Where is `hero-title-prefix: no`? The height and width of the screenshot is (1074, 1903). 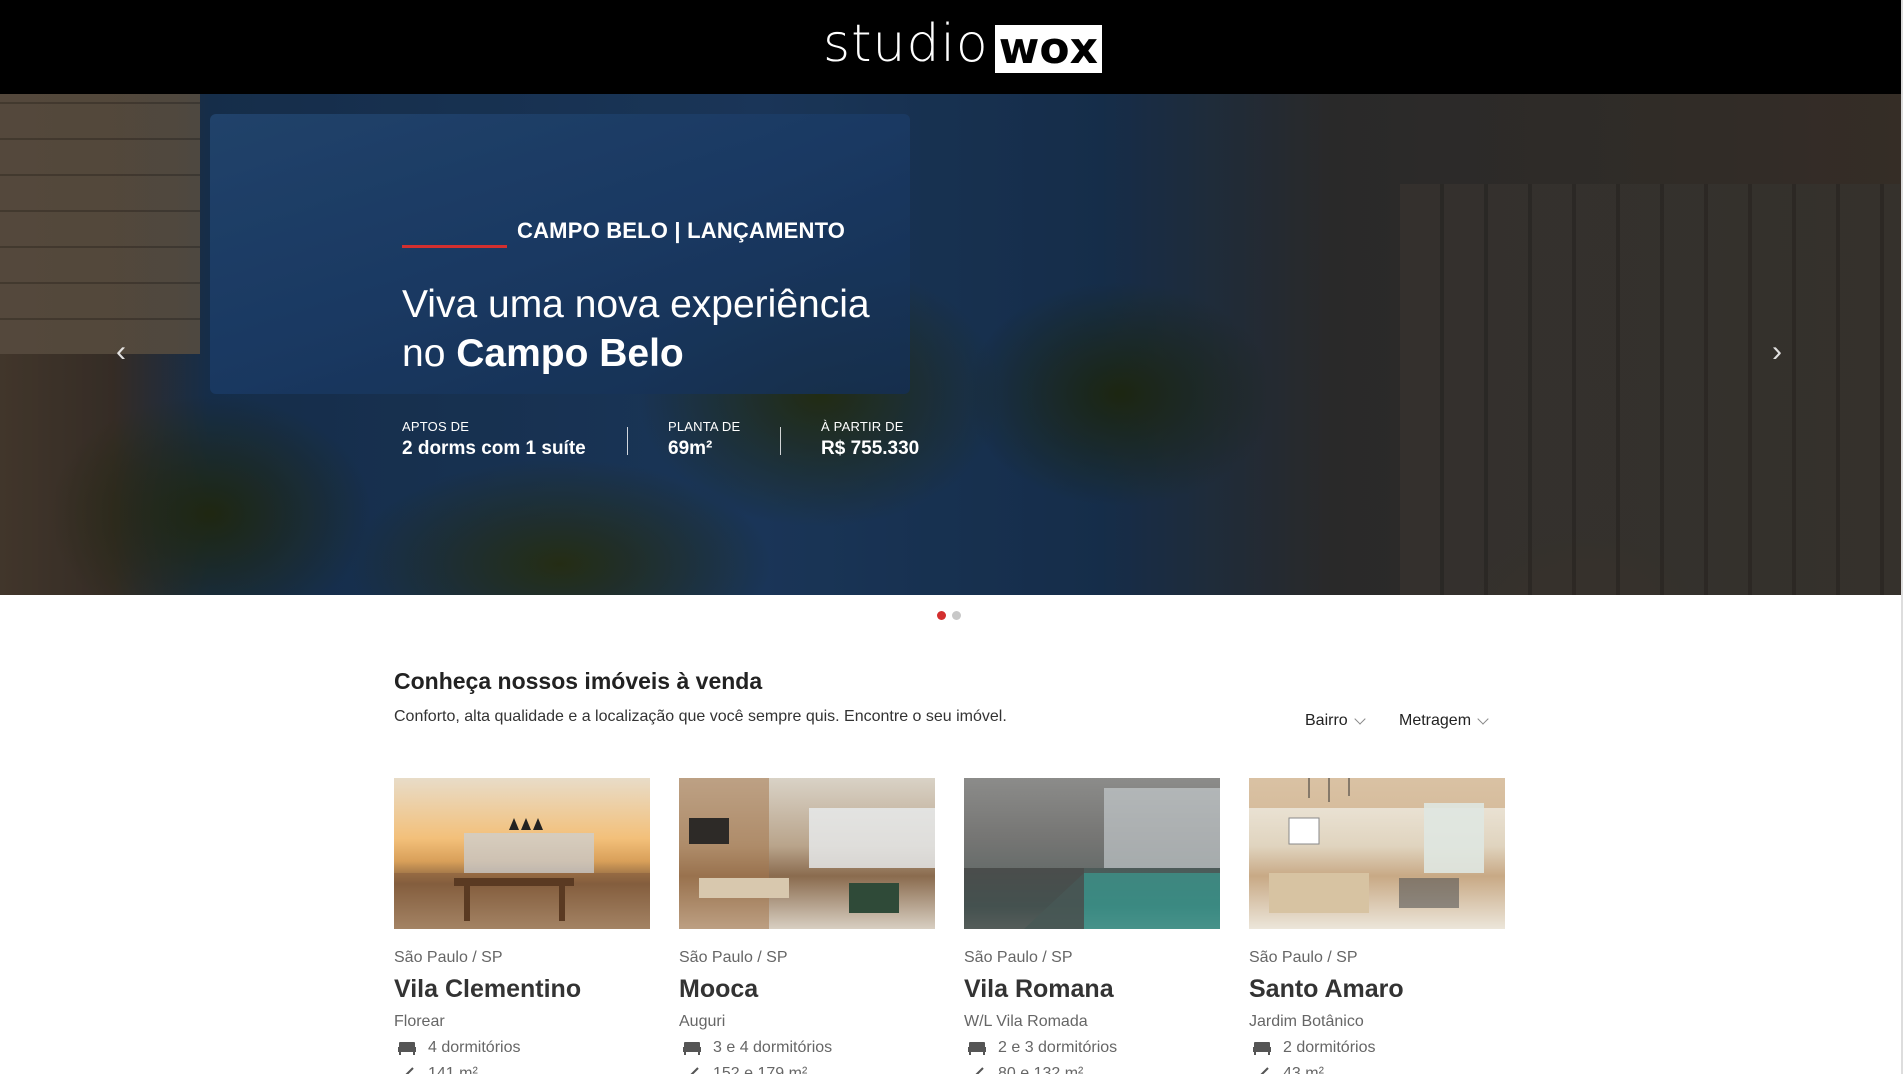
hero-title-prefix: no is located at coordinates (424, 353).